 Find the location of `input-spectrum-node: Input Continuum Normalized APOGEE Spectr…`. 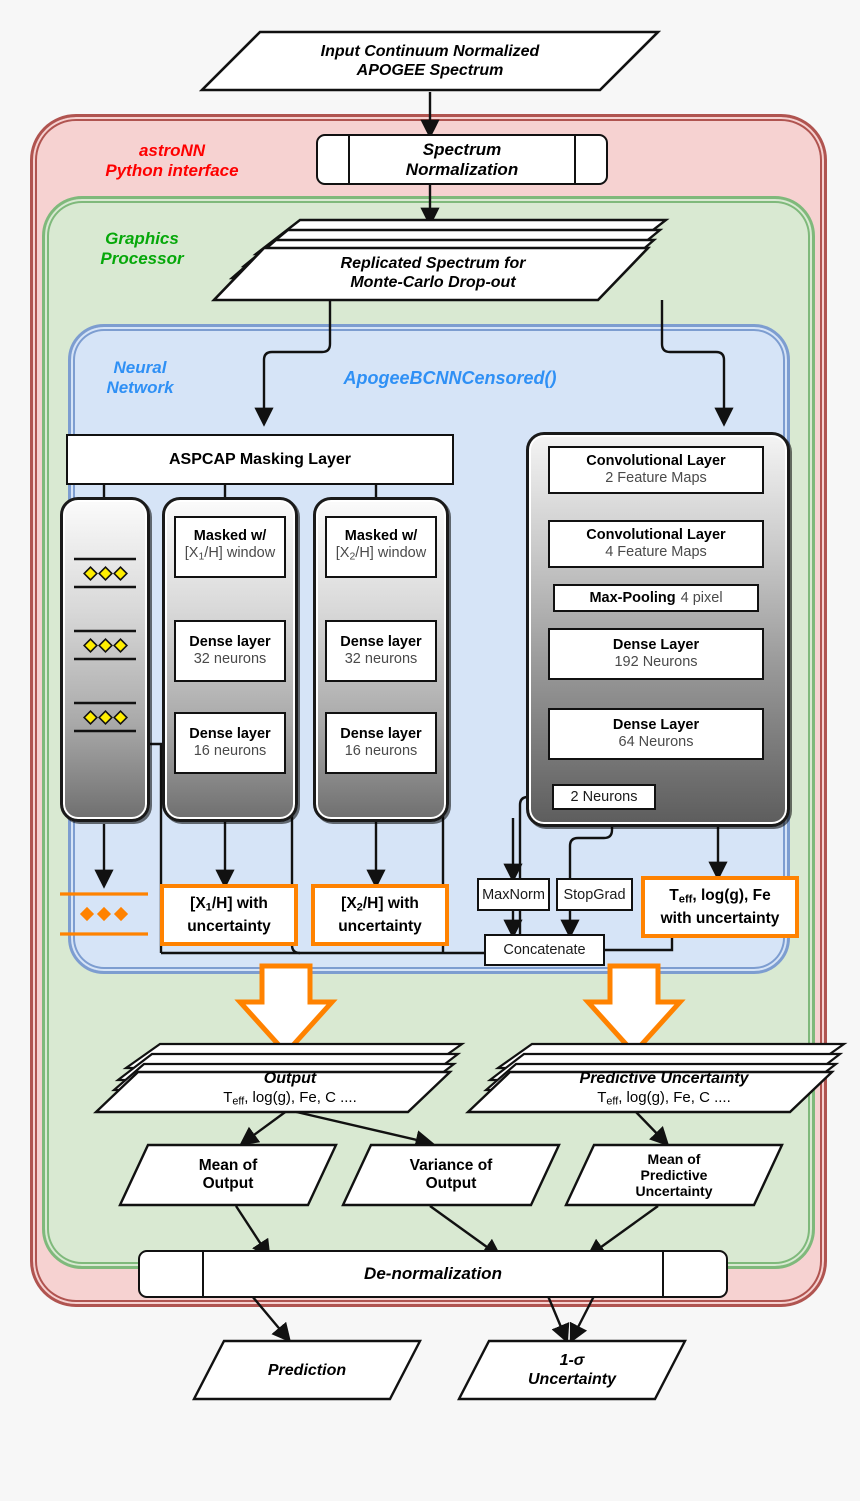

input-spectrum-node: Input Continuum Normalized APOGEE Spectr… is located at coordinates (430, 61).